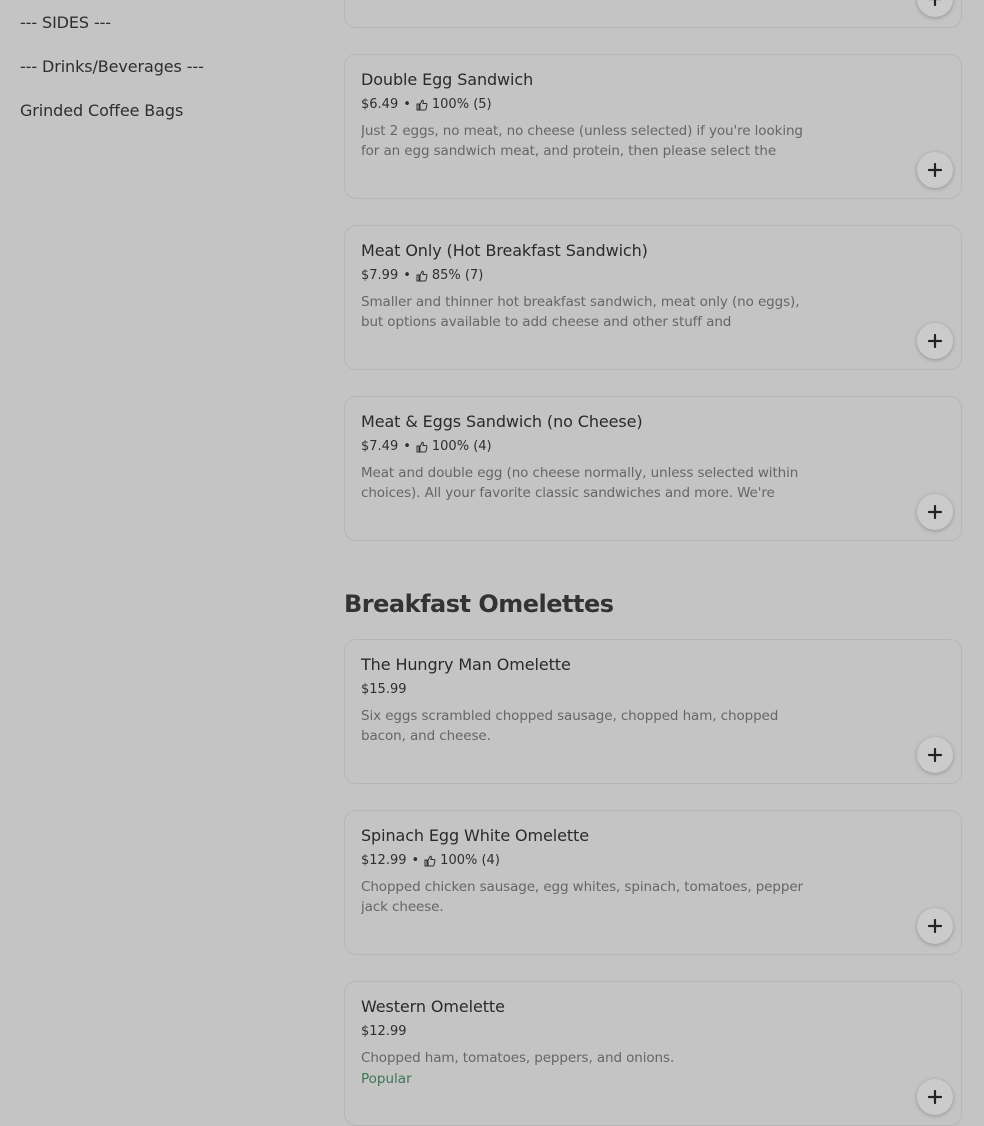 Image resolution: width=984 pixels, height=1126 pixels. I want to click on popular-badge: Popular, so click(386, 1079).